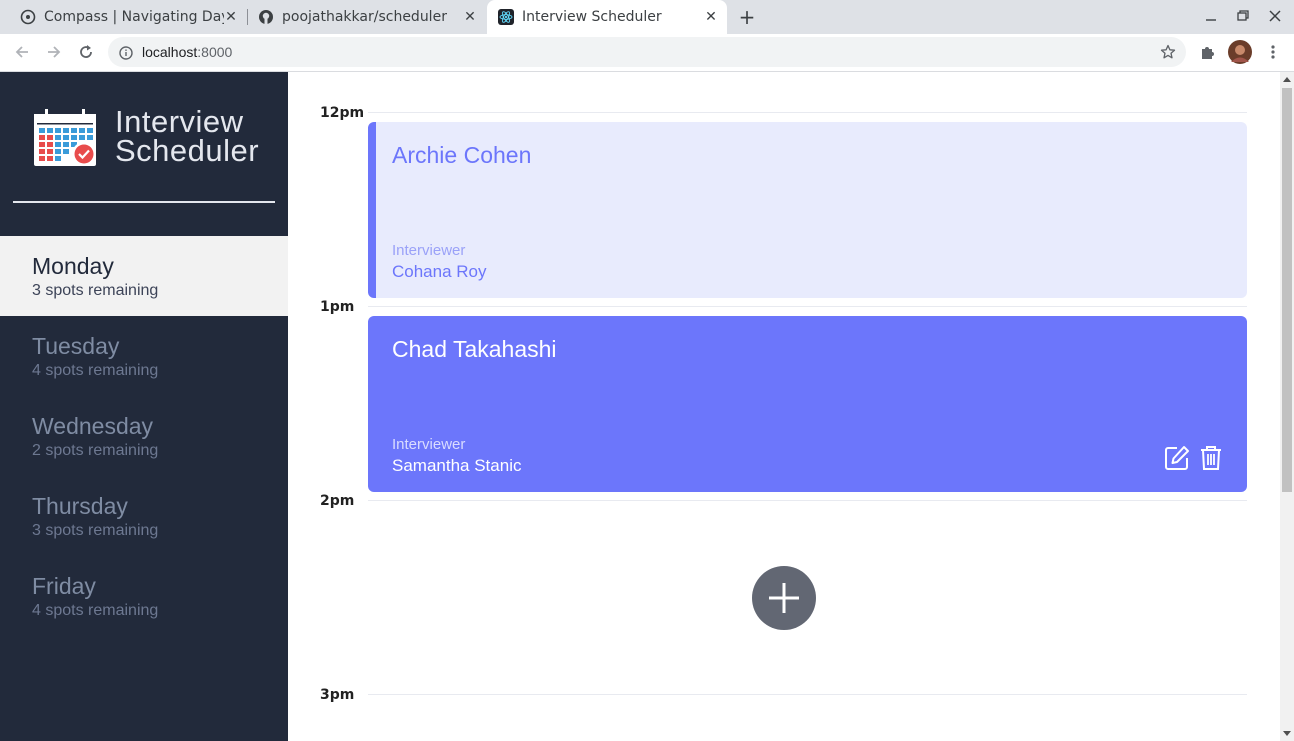 Image resolution: width=1294 pixels, height=741 pixels. What do you see at coordinates (1273, 52) in the screenshot?
I see `browser-menu-icon` at bounding box center [1273, 52].